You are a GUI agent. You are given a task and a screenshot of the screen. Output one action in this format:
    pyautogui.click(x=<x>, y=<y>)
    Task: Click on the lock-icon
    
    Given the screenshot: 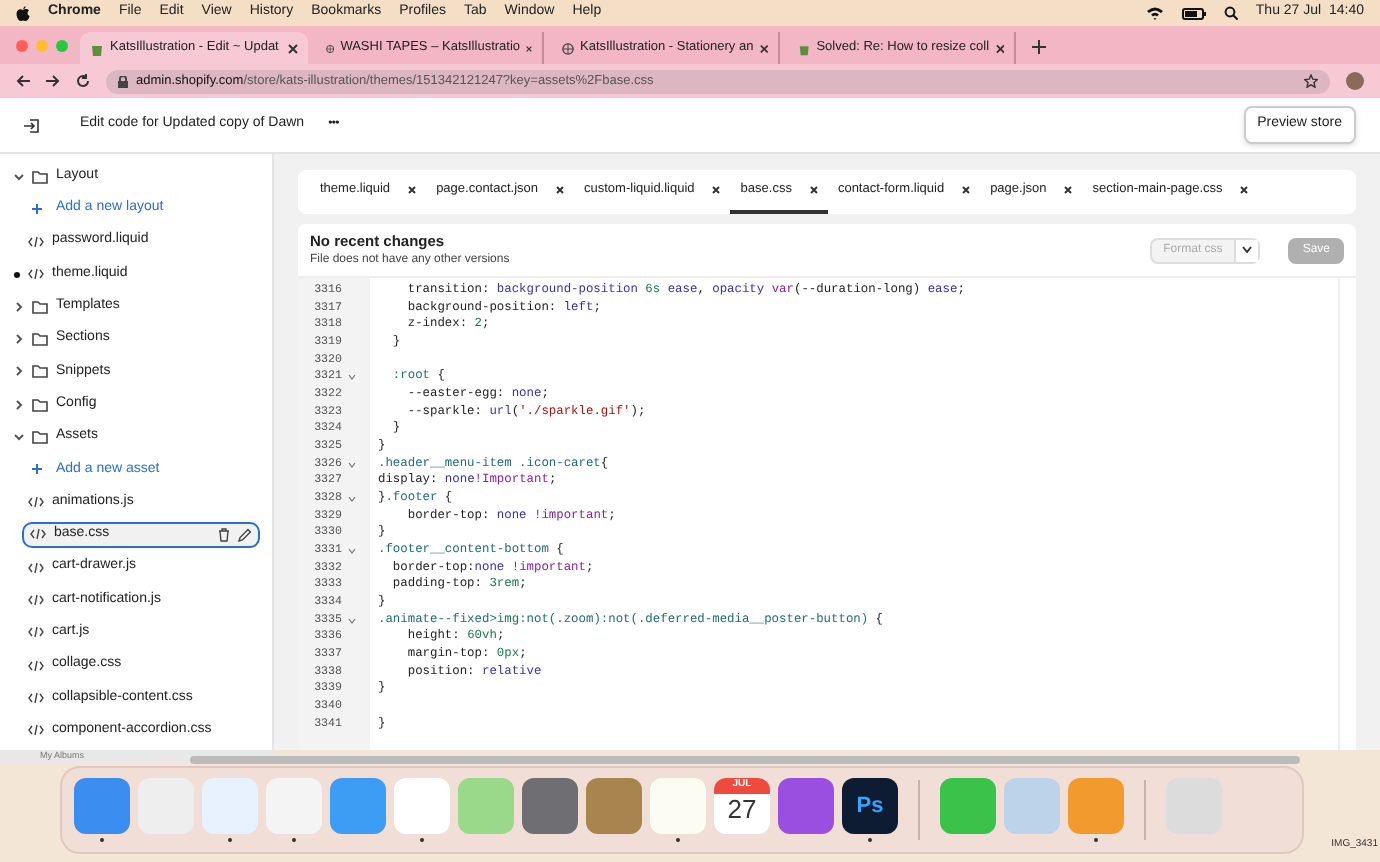 What is the action you would take?
    pyautogui.click(x=123, y=81)
    